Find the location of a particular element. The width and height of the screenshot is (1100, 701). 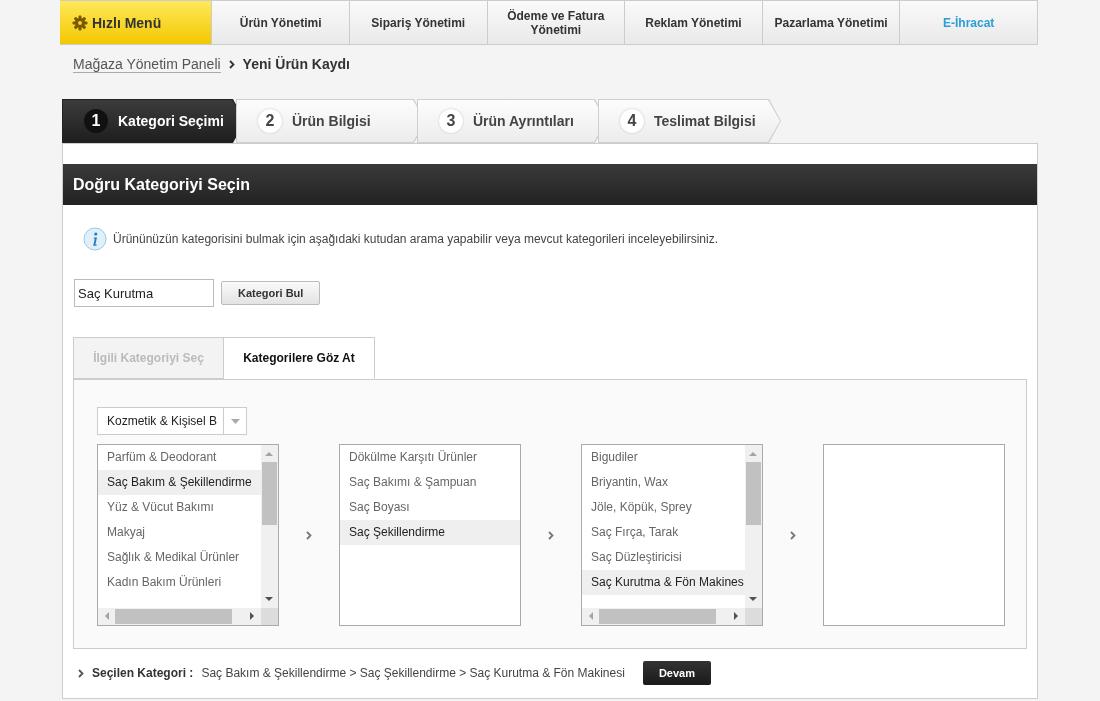

nav-tab: Ürün Yönetimi is located at coordinates (281, 22).